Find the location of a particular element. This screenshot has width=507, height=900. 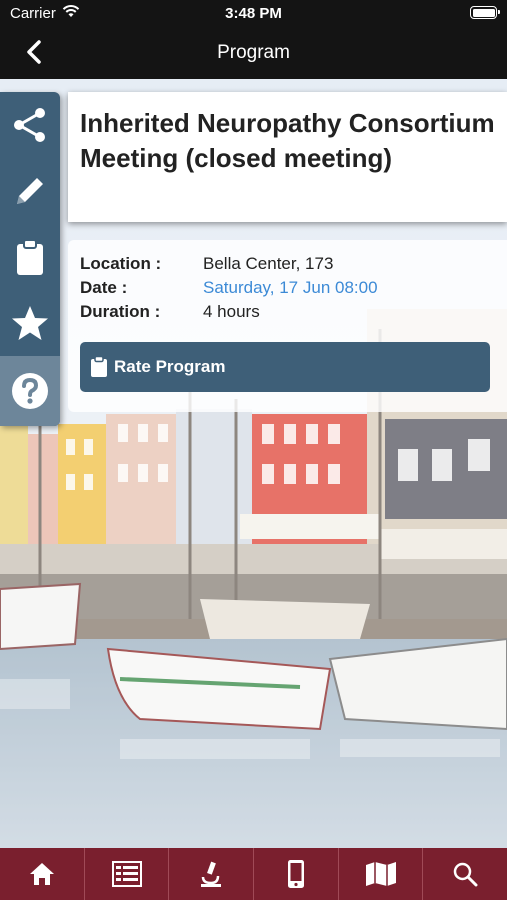

status-time: 3:48 PM is located at coordinates (253, 13).